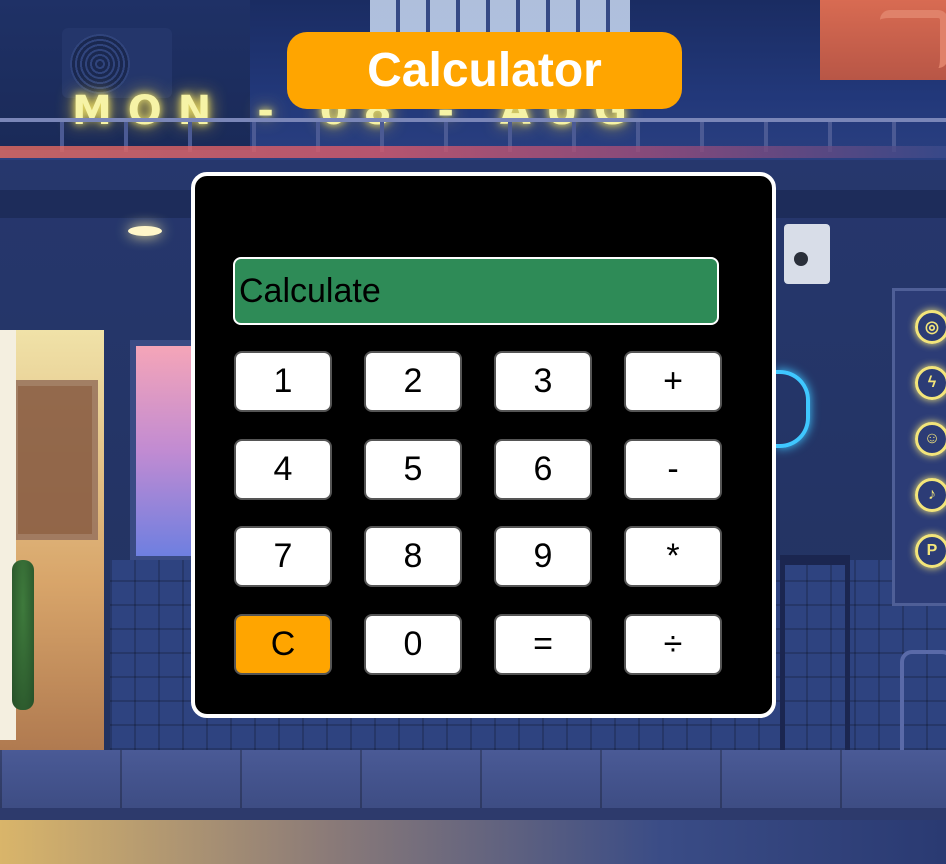 Image resolution: width=946 pixels, height=864 pixels. Describe the element at coordinates (930, 327) in the screenshot. I see `instagram-icon: ◎` at that location.